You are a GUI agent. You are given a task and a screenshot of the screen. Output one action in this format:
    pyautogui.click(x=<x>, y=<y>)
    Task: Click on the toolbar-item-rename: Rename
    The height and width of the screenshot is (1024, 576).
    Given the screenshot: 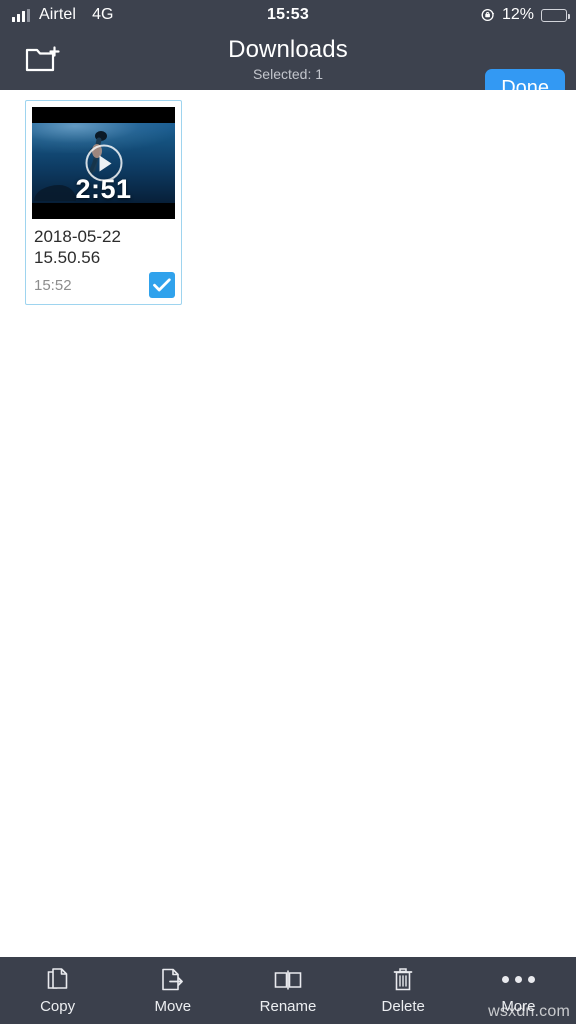 What is the action you would take?
    pyautogui.click(x=287, y=990)
    